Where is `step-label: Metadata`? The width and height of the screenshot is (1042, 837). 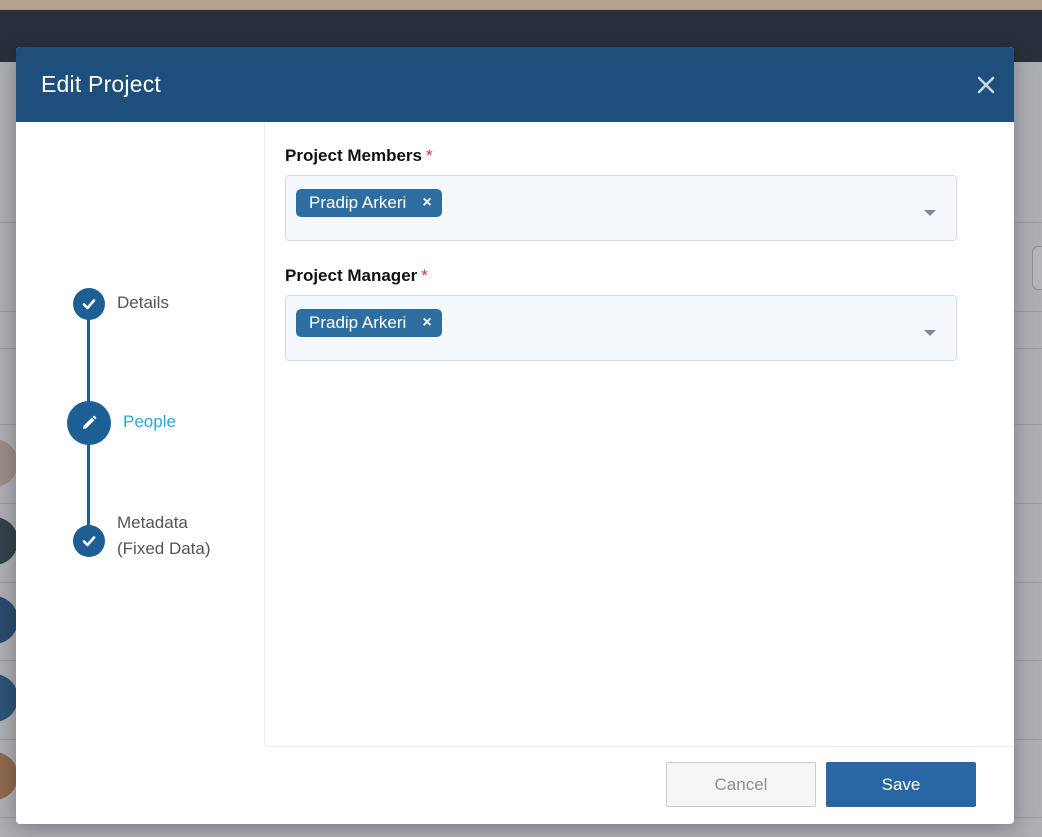 step-label: Metadata is located at coordinates (152, 522).